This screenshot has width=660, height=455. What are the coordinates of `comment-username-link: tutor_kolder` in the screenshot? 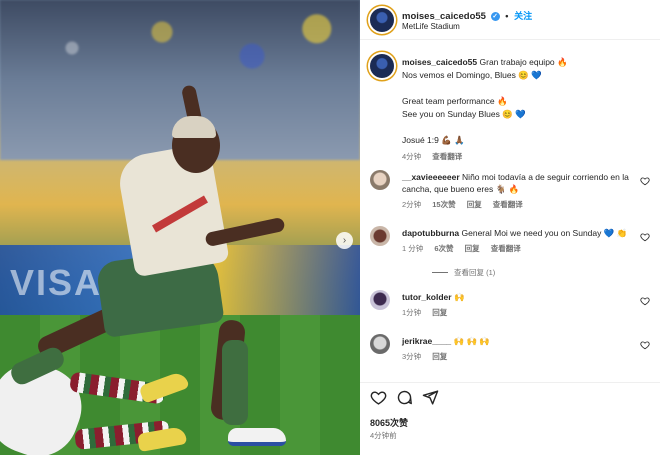 It's located at (427, 297).